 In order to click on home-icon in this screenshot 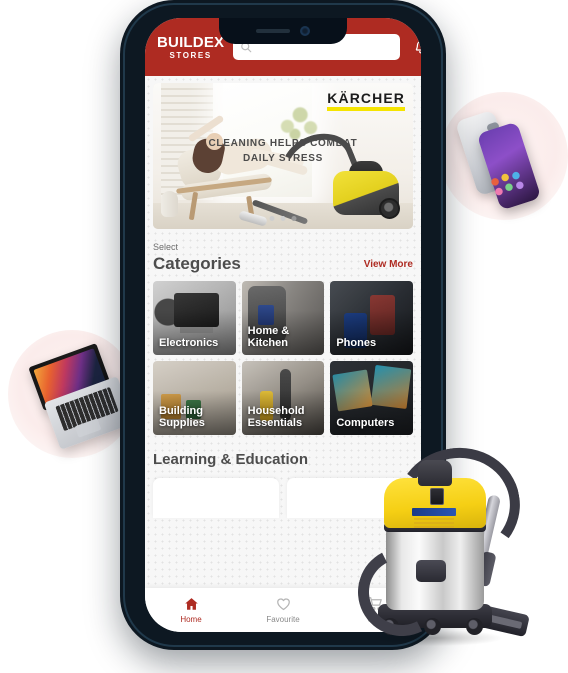, I will do `click(191, 604)`.